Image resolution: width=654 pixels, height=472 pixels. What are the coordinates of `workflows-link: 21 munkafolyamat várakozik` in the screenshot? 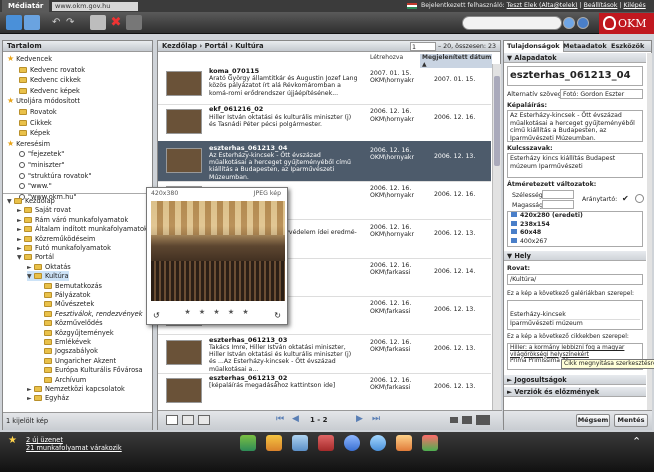 It's located at (74, 448).